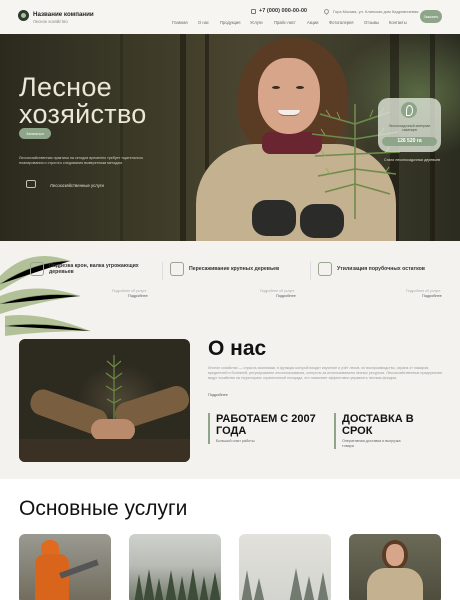  I want to click on fern-decoration-icon, so click(45, 296).